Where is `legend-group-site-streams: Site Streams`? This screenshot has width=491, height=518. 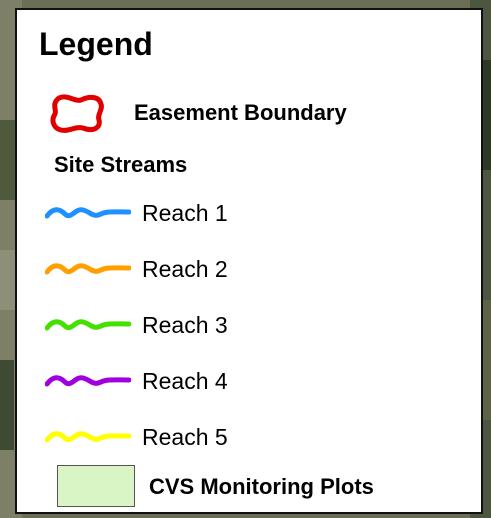 legend-group-site-streams: Site Streams is located at coordinates (249, 170).